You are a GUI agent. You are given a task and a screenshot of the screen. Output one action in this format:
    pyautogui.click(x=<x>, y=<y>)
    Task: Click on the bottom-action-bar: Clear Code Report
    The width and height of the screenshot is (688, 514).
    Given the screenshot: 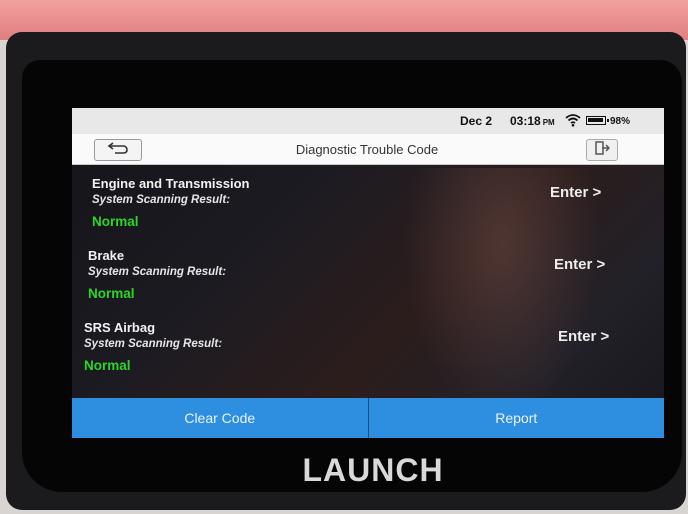 What is the action you would take?
    pyautogui.click(x=368, y=418)
    